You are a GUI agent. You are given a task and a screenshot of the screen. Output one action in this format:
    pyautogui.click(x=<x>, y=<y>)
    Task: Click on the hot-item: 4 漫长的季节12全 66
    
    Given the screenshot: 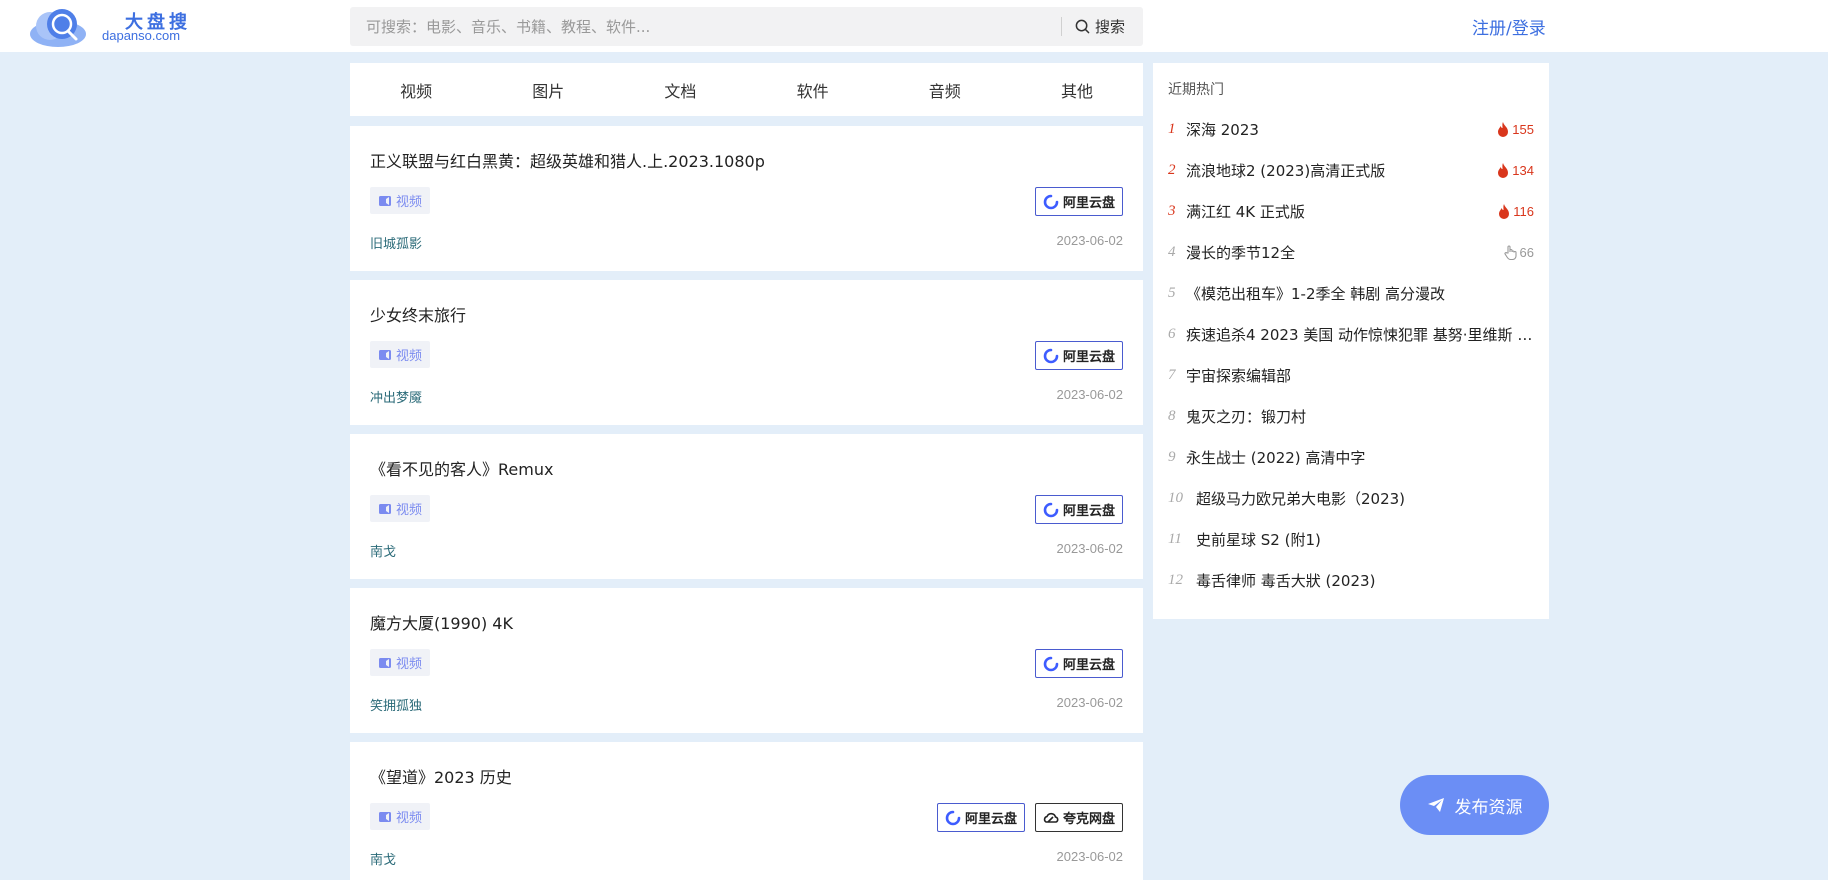 What is the action you would take?
    pyautogui.click(x=1351, y=252)
    